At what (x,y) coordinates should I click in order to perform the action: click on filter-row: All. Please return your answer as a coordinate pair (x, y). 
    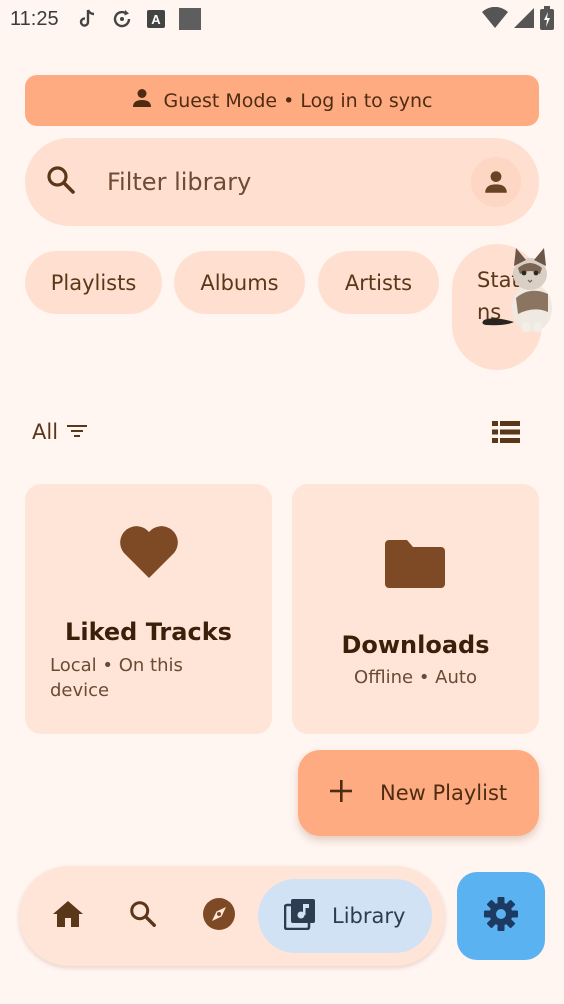
    Looking at the image, I should click on (277, 433).